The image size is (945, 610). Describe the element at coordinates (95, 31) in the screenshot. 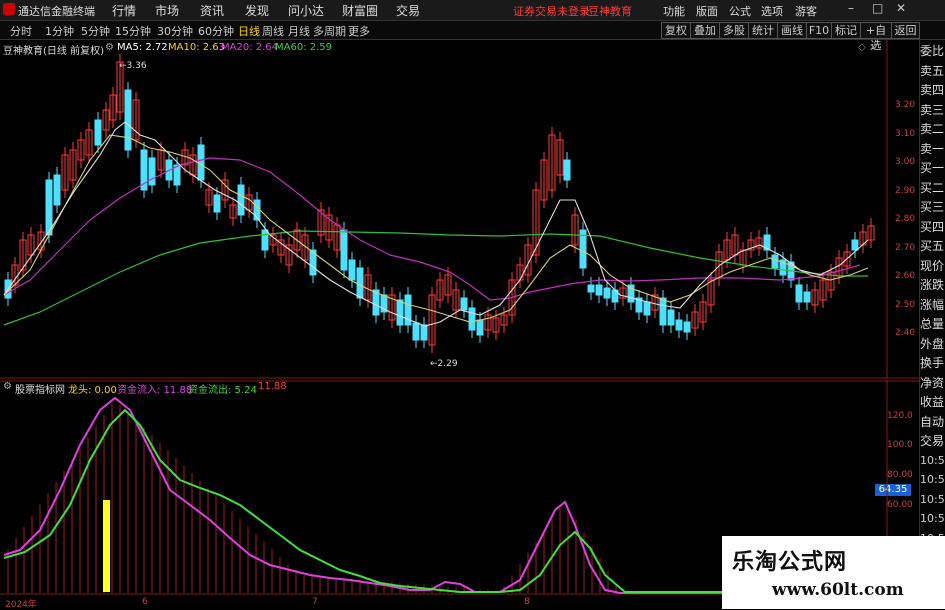

I see `period-5min: 5分钟` at that location.